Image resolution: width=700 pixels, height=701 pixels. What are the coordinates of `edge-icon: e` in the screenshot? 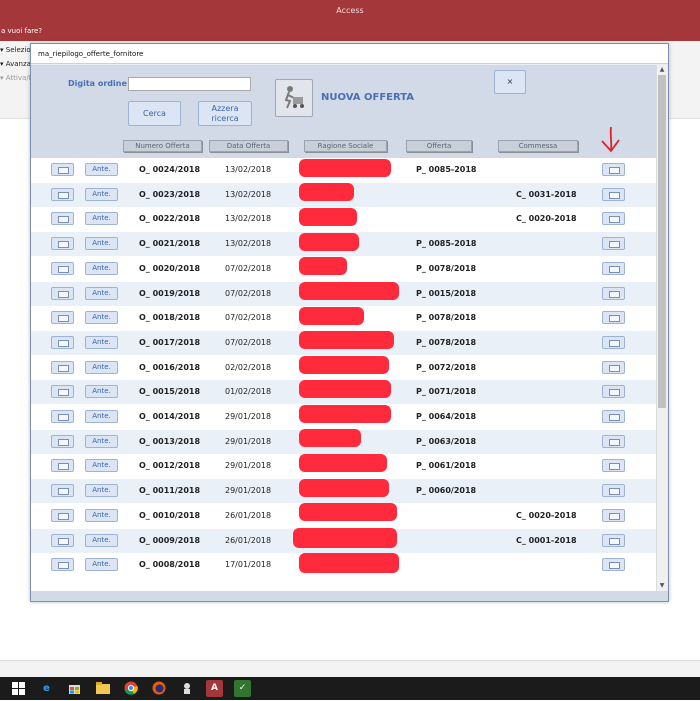 It's located at (46, 688).